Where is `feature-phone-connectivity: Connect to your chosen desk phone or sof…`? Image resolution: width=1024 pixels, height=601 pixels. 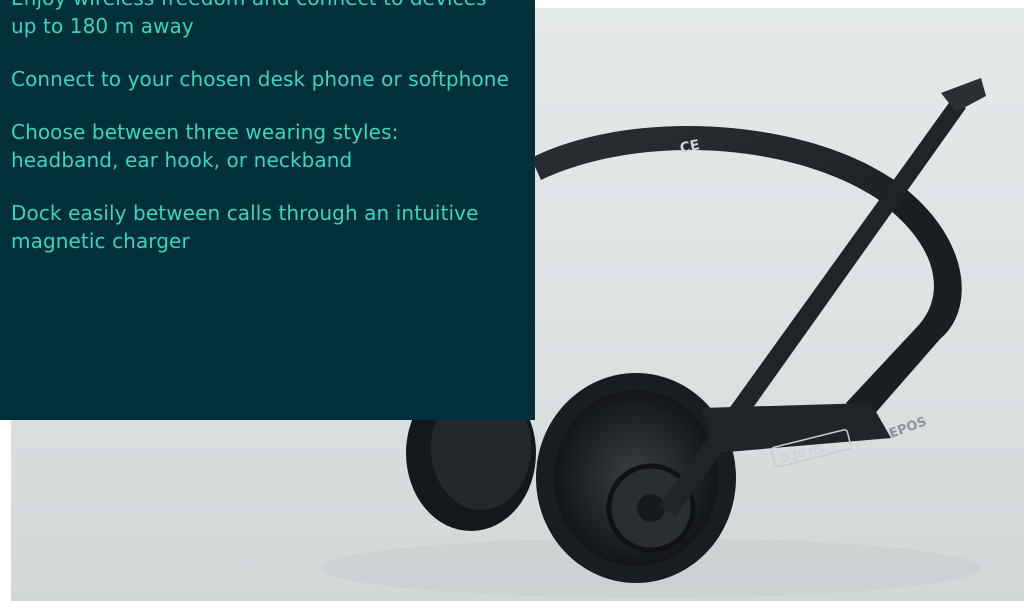
feature-phone-connectivity: Connect to your chosen desk phone or sof… is located at coordinates (260, 79).